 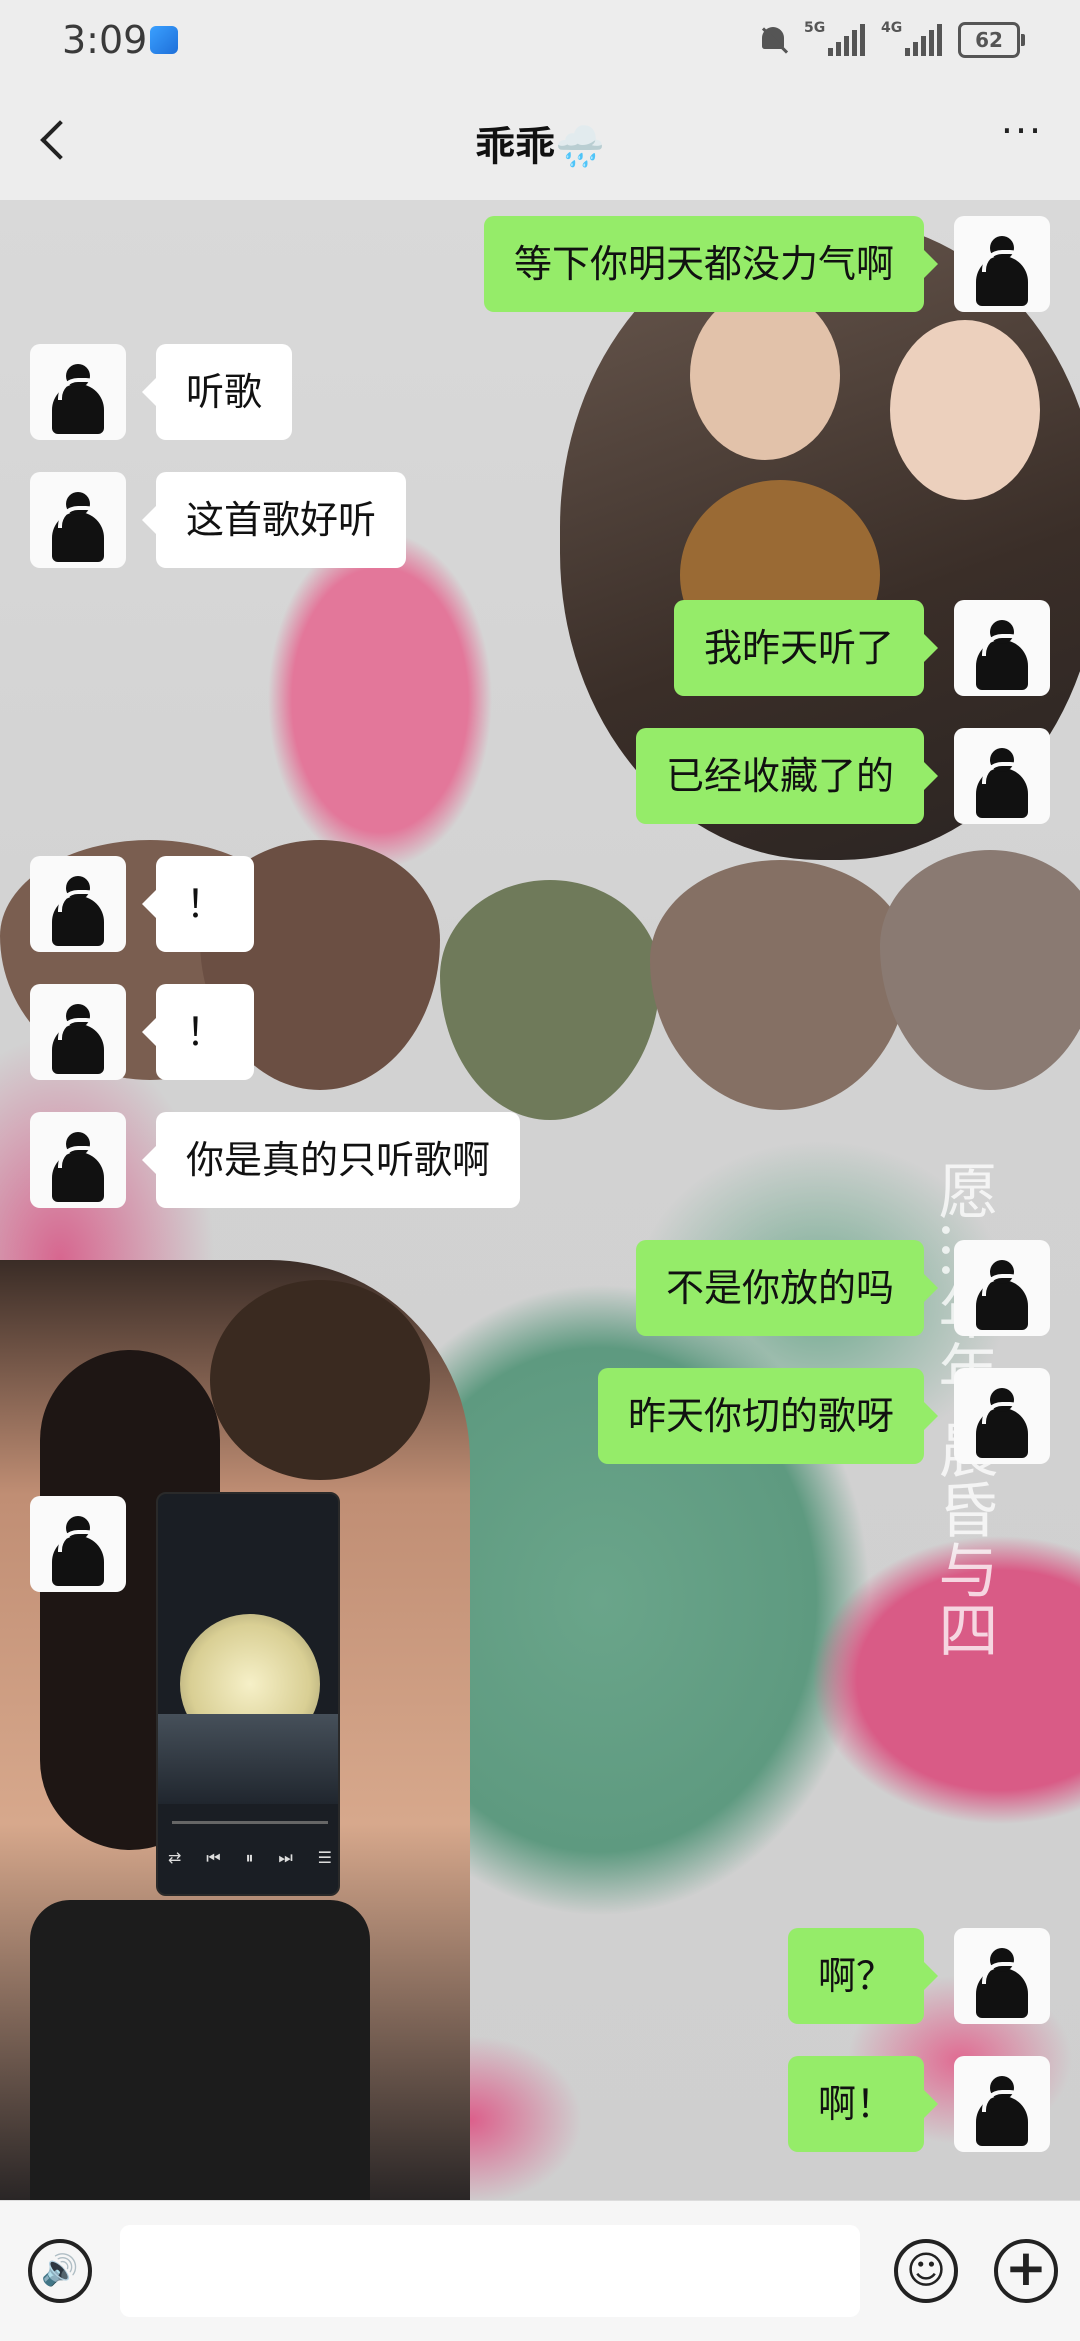 What do you see at coordinates (540, 1288) in the screenshot?
I see `message-row: 不是你放的吗` at bounding box center [540, 1288].